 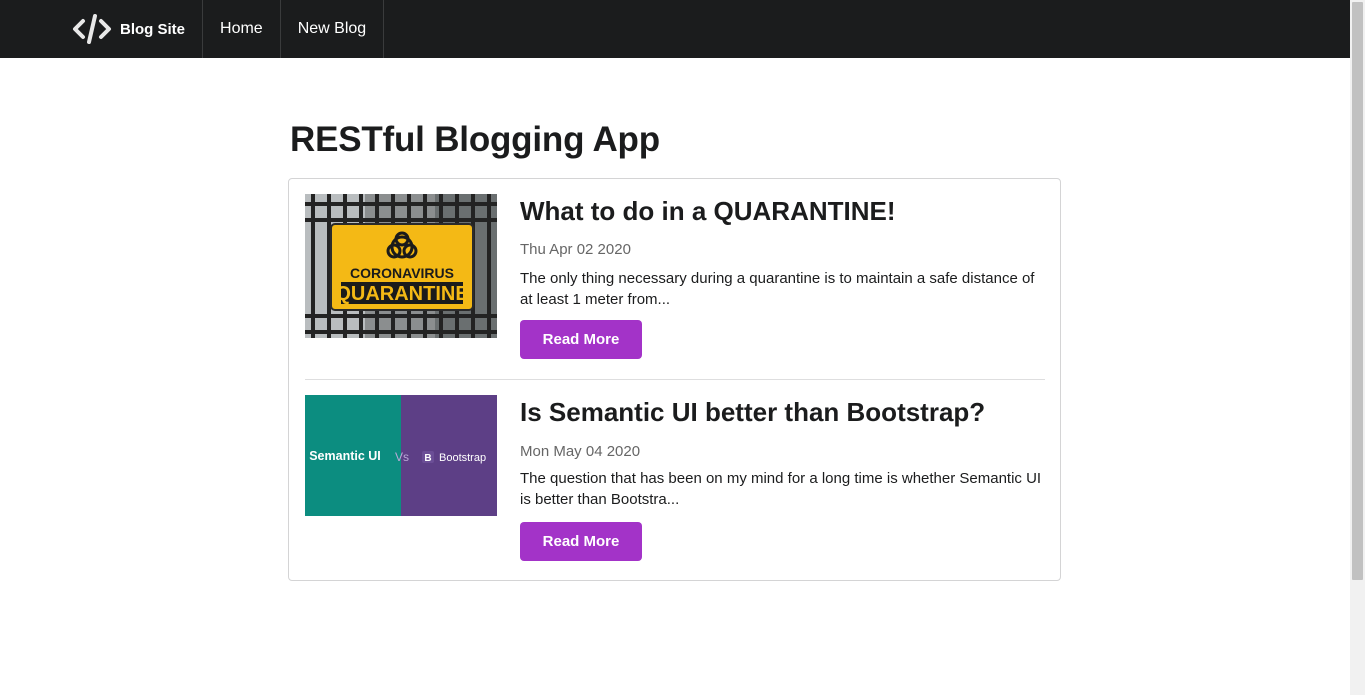 I want to click on post-date: Mon May 04 2020, so click(x=580, y=451).